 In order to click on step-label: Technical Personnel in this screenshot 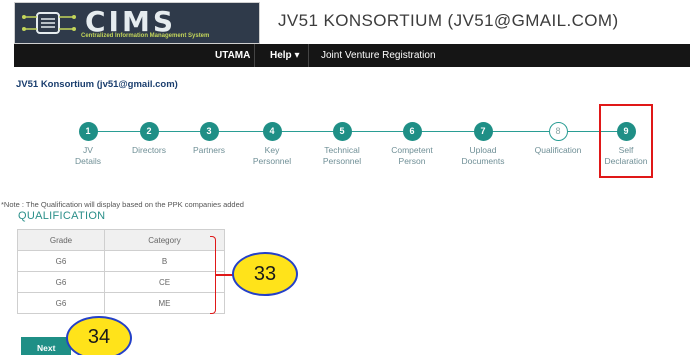, I will do `click(342, 155)`.